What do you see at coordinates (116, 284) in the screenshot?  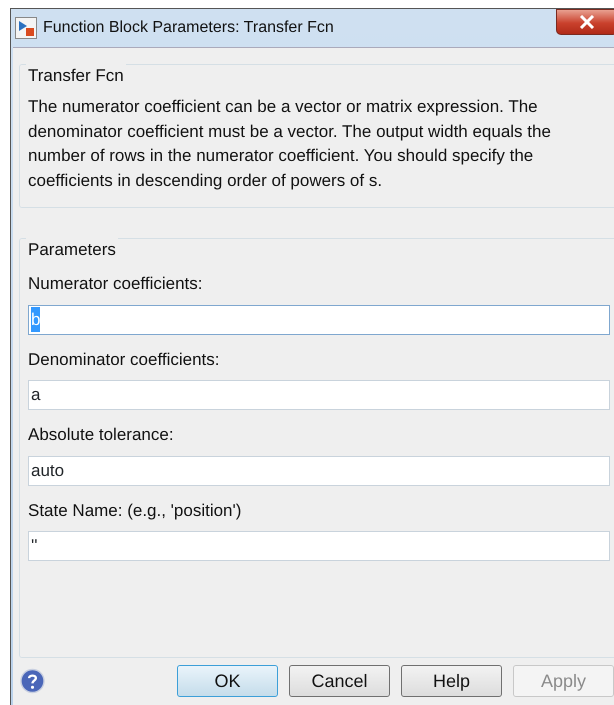 I see `field-label: Numerator coefficients:` at bounding box center [116, 284].